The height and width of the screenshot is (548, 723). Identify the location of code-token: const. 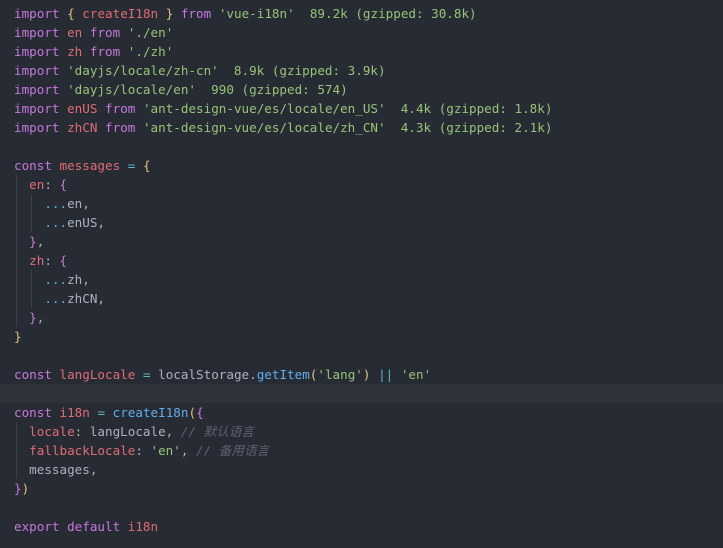
(33, 165).